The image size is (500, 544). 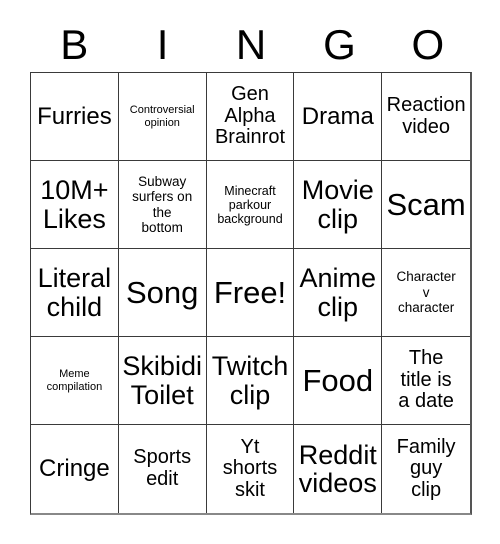 I want to click on bingo-cell: The title is a date, so click(x=426, y=381).